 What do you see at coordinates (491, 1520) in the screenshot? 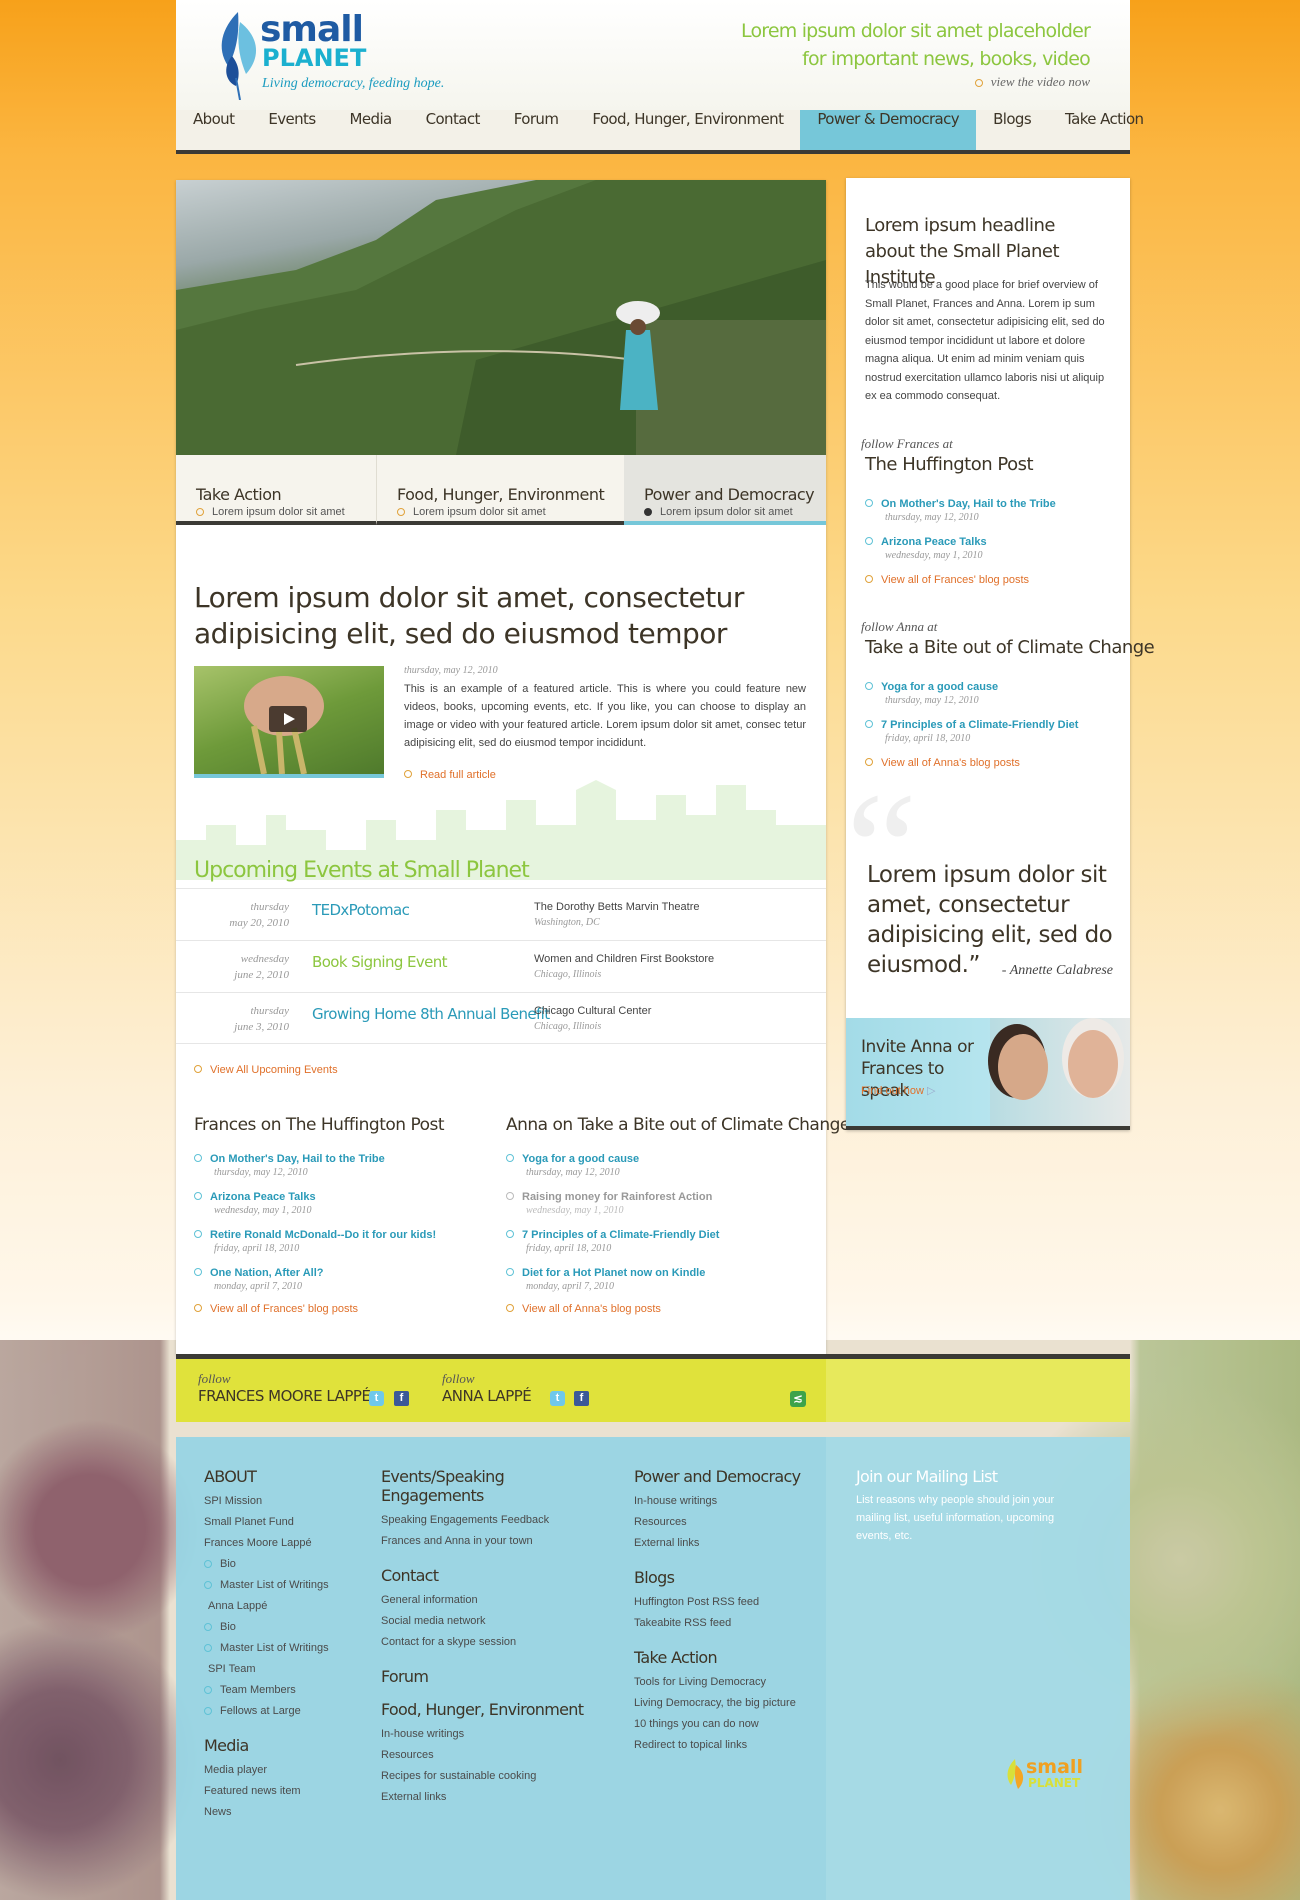
I see `footer-link: Speaking Engagements Feedback` at bounding box center [491, 1520].